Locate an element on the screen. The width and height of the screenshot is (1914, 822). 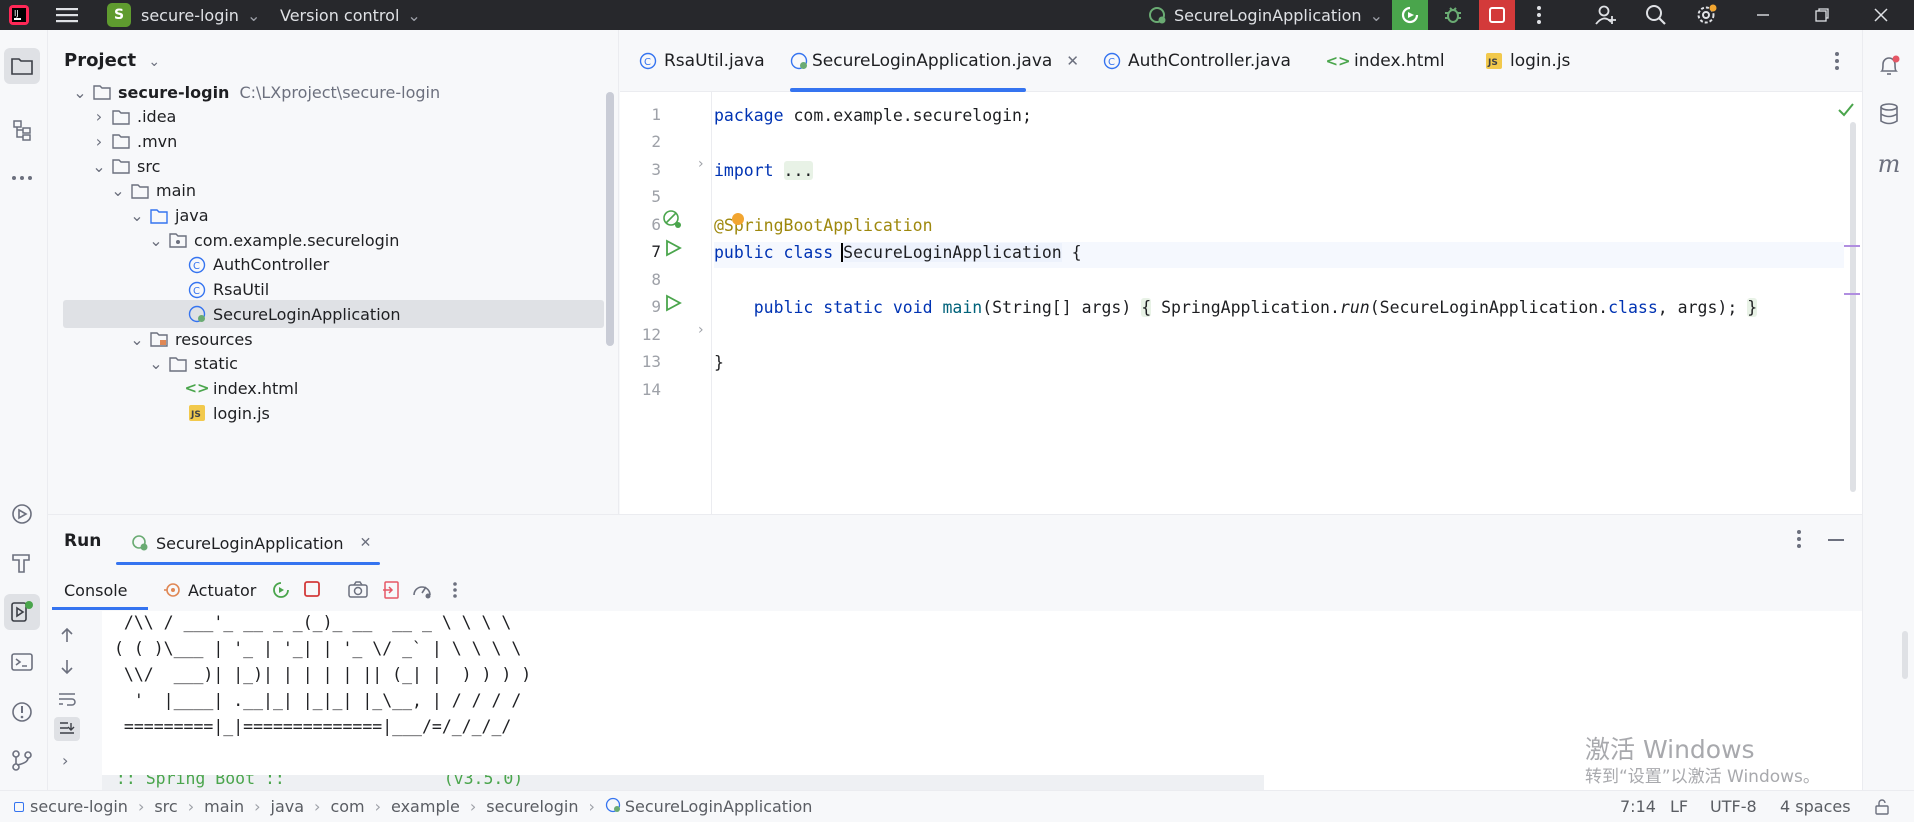
close-window-icon is located at coordinates (1881, 15).